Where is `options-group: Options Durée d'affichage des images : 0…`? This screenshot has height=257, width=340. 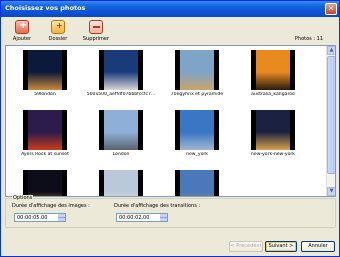 options-group: Options Durée d'affichage des images : 0… is located at coordinates (170, 211).